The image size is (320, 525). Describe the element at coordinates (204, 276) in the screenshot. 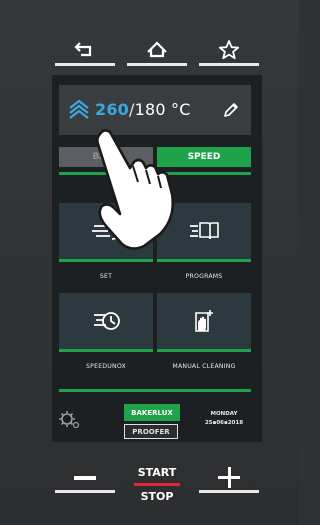

I see `tile-programs-label: PROGRAMS` at that location.